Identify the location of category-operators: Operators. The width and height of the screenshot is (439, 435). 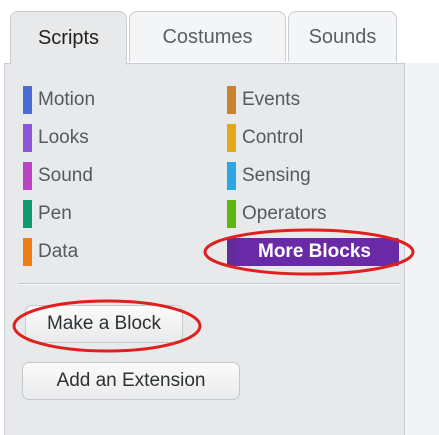
(276, 214).